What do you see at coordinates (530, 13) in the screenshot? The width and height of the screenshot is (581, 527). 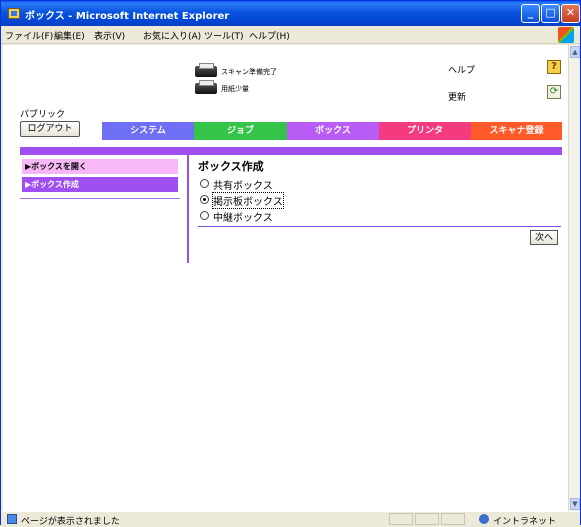 I see `minimize-button: _` at bounding box center [530, 13].